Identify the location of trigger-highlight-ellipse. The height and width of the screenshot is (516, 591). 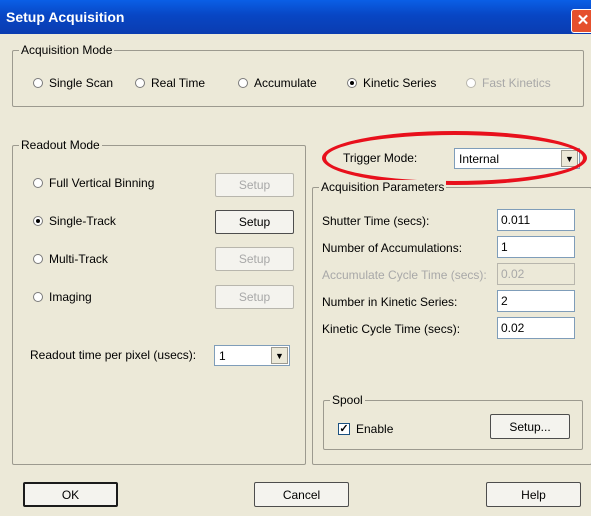
(454, 158).